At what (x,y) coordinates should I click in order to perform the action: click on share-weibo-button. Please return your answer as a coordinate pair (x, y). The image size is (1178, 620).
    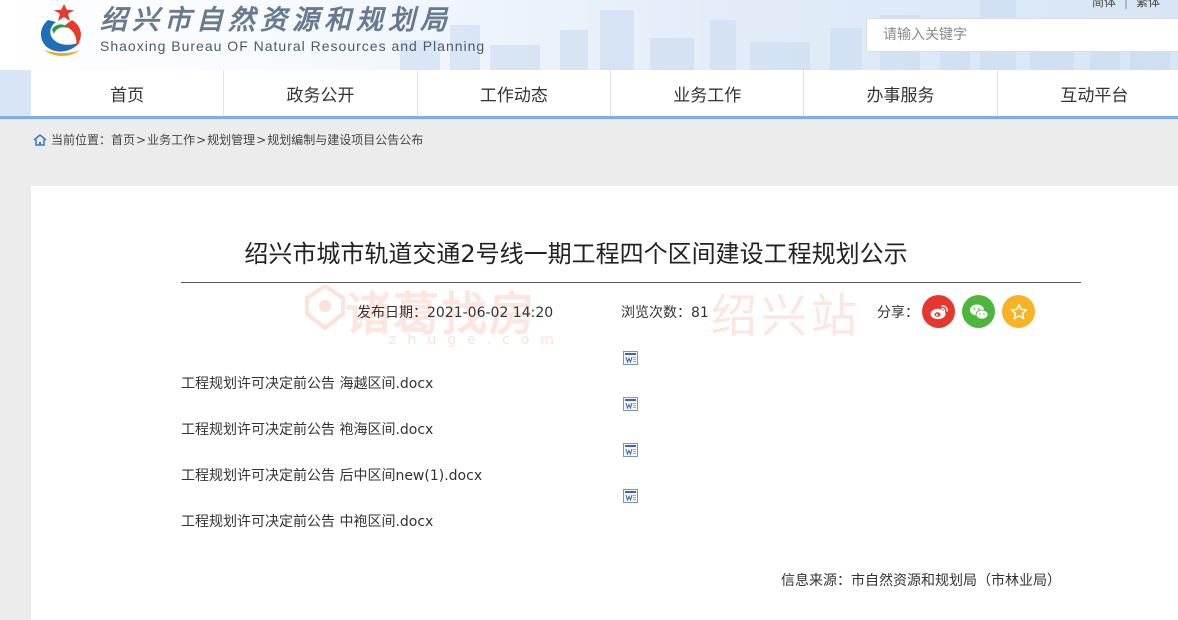
    Looking at the image, I should click on (938, 311).